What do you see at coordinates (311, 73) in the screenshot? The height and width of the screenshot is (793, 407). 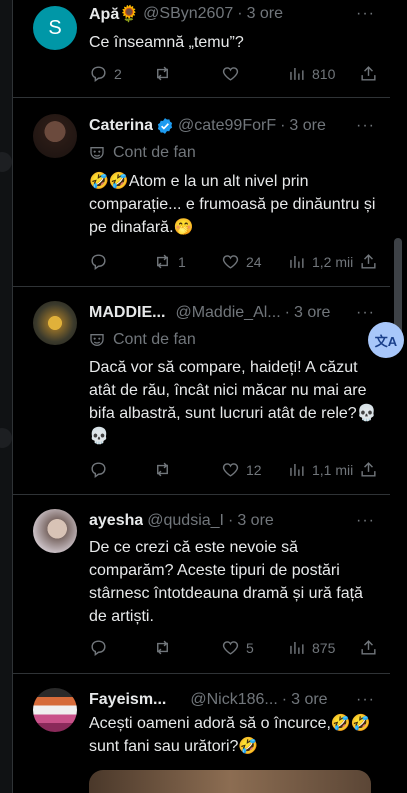 I see `views-button: 810` at bounding box center [311, 73].